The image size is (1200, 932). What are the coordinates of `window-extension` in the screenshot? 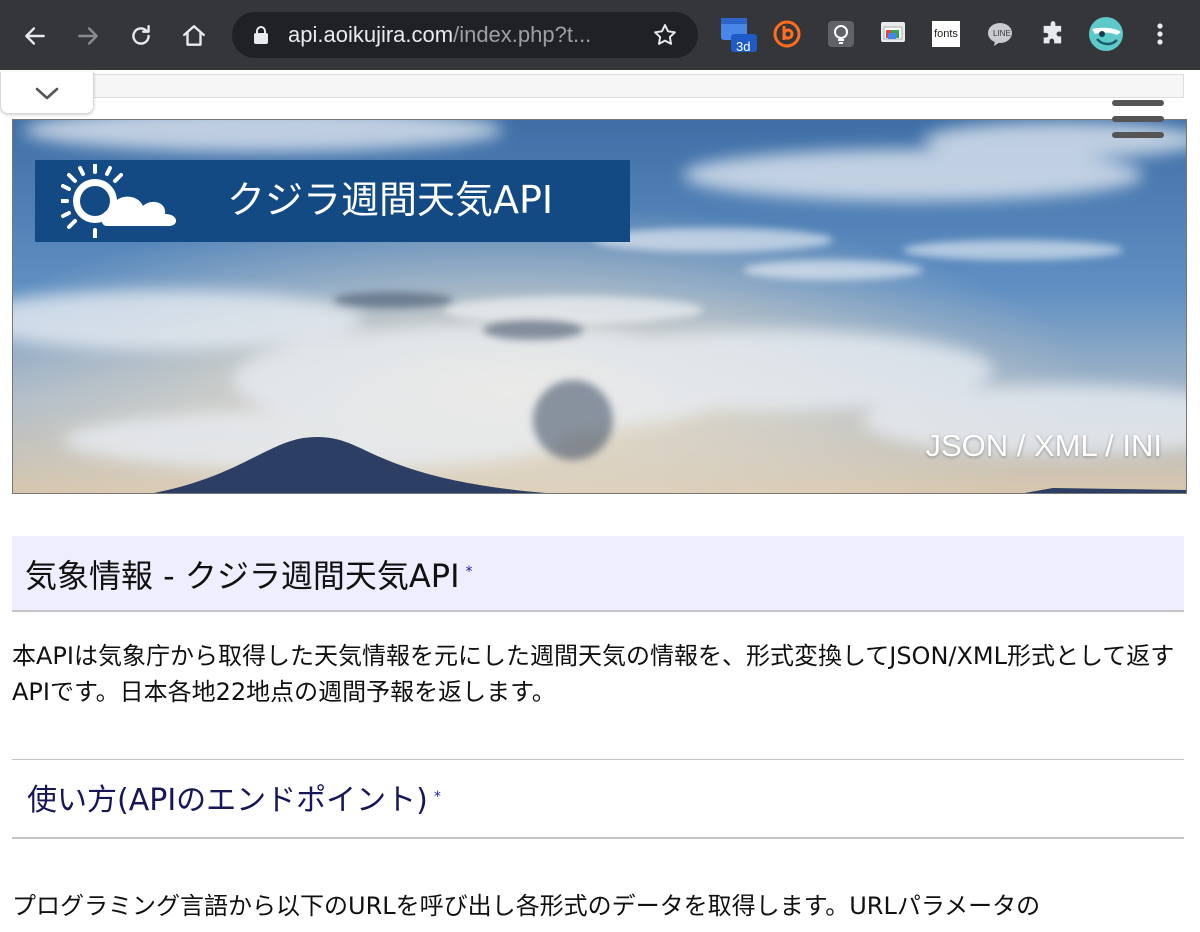 It's located at (893, 34).